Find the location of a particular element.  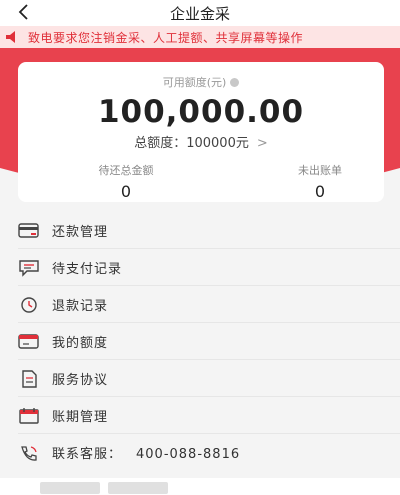

unbilled-label: 未出账单 is located at coordinates (320, 170).